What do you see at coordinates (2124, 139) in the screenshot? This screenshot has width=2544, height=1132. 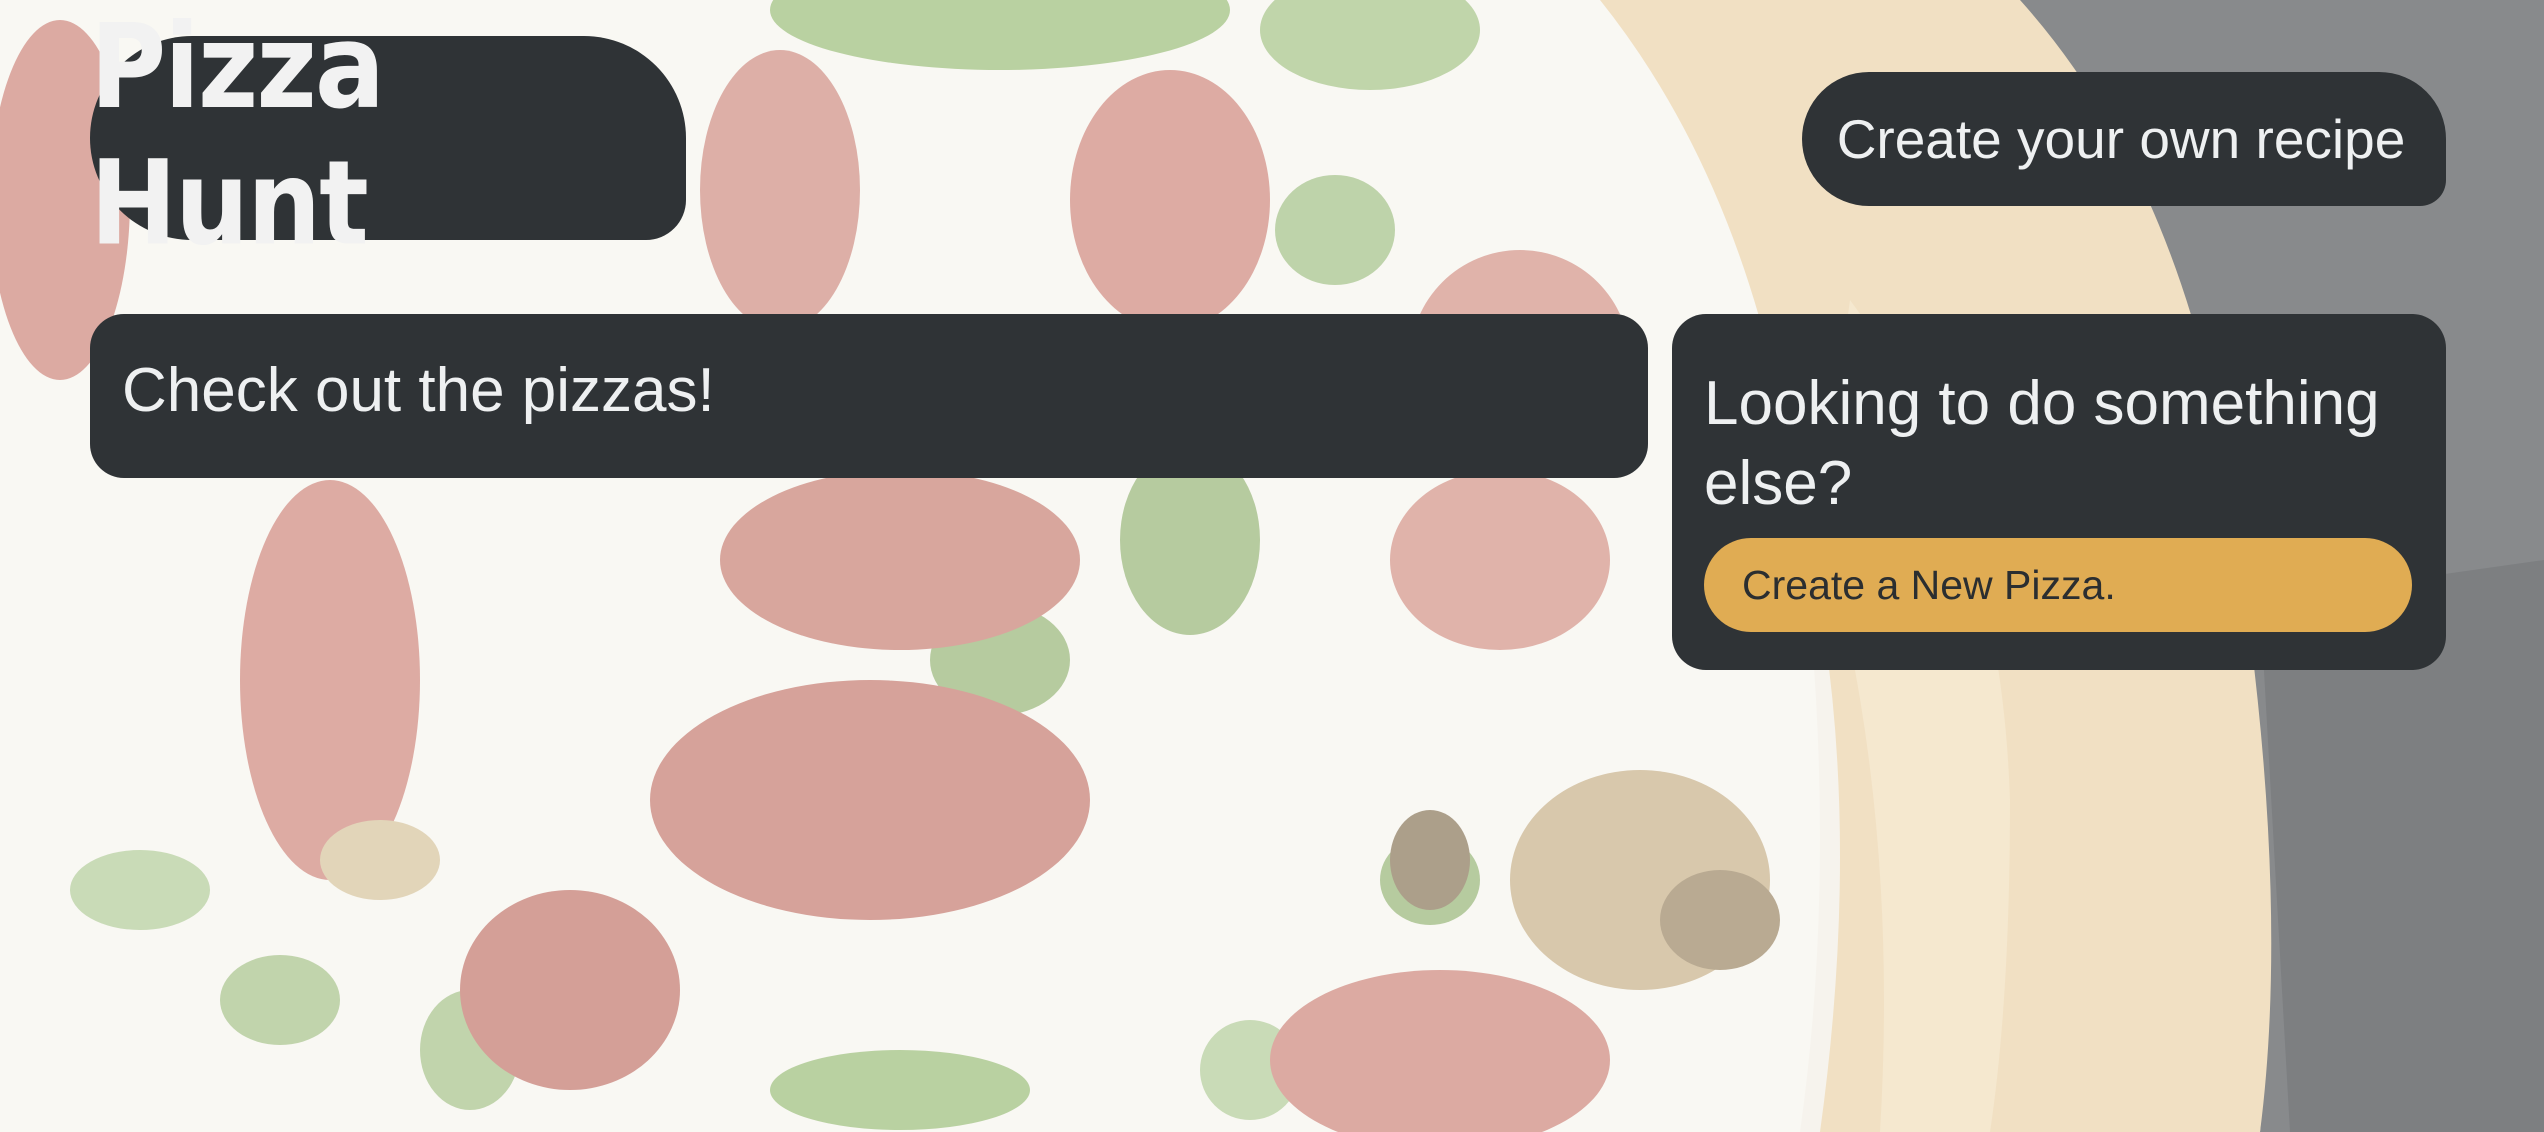 I see `create-recipe-button: Create your own recipe` at bounding box center [2124, 139].